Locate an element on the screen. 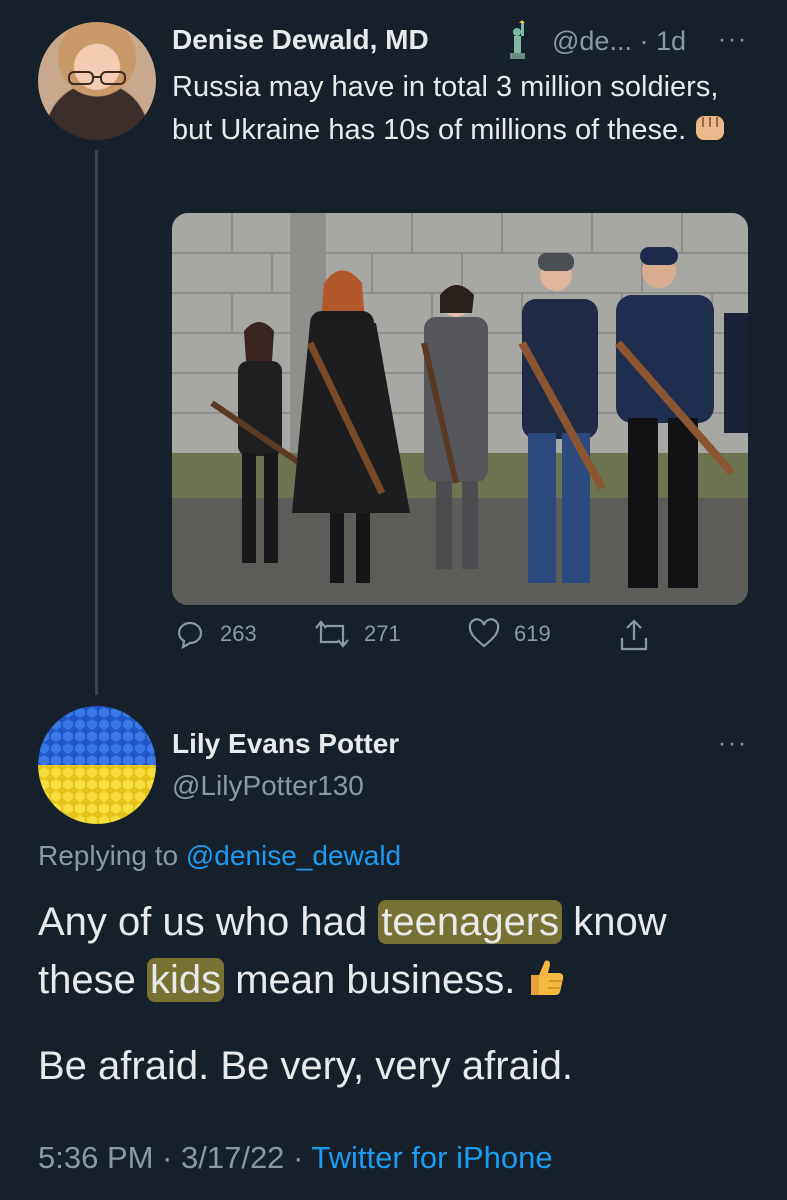 The image size is (787, 1200). reply-metadata: 5:36 PM · 3/17/22 · Twitter for iPhone is located at coordinates (295, 1158).